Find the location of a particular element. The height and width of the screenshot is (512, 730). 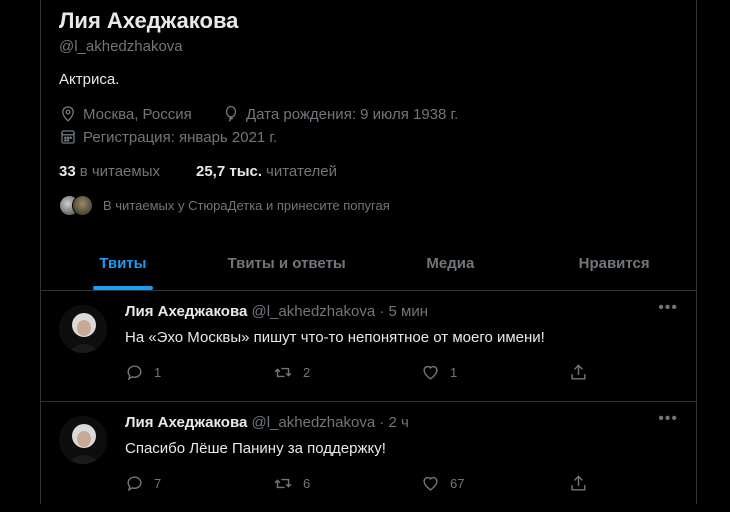

like-button: 67 is located at coordinates (442, 483).